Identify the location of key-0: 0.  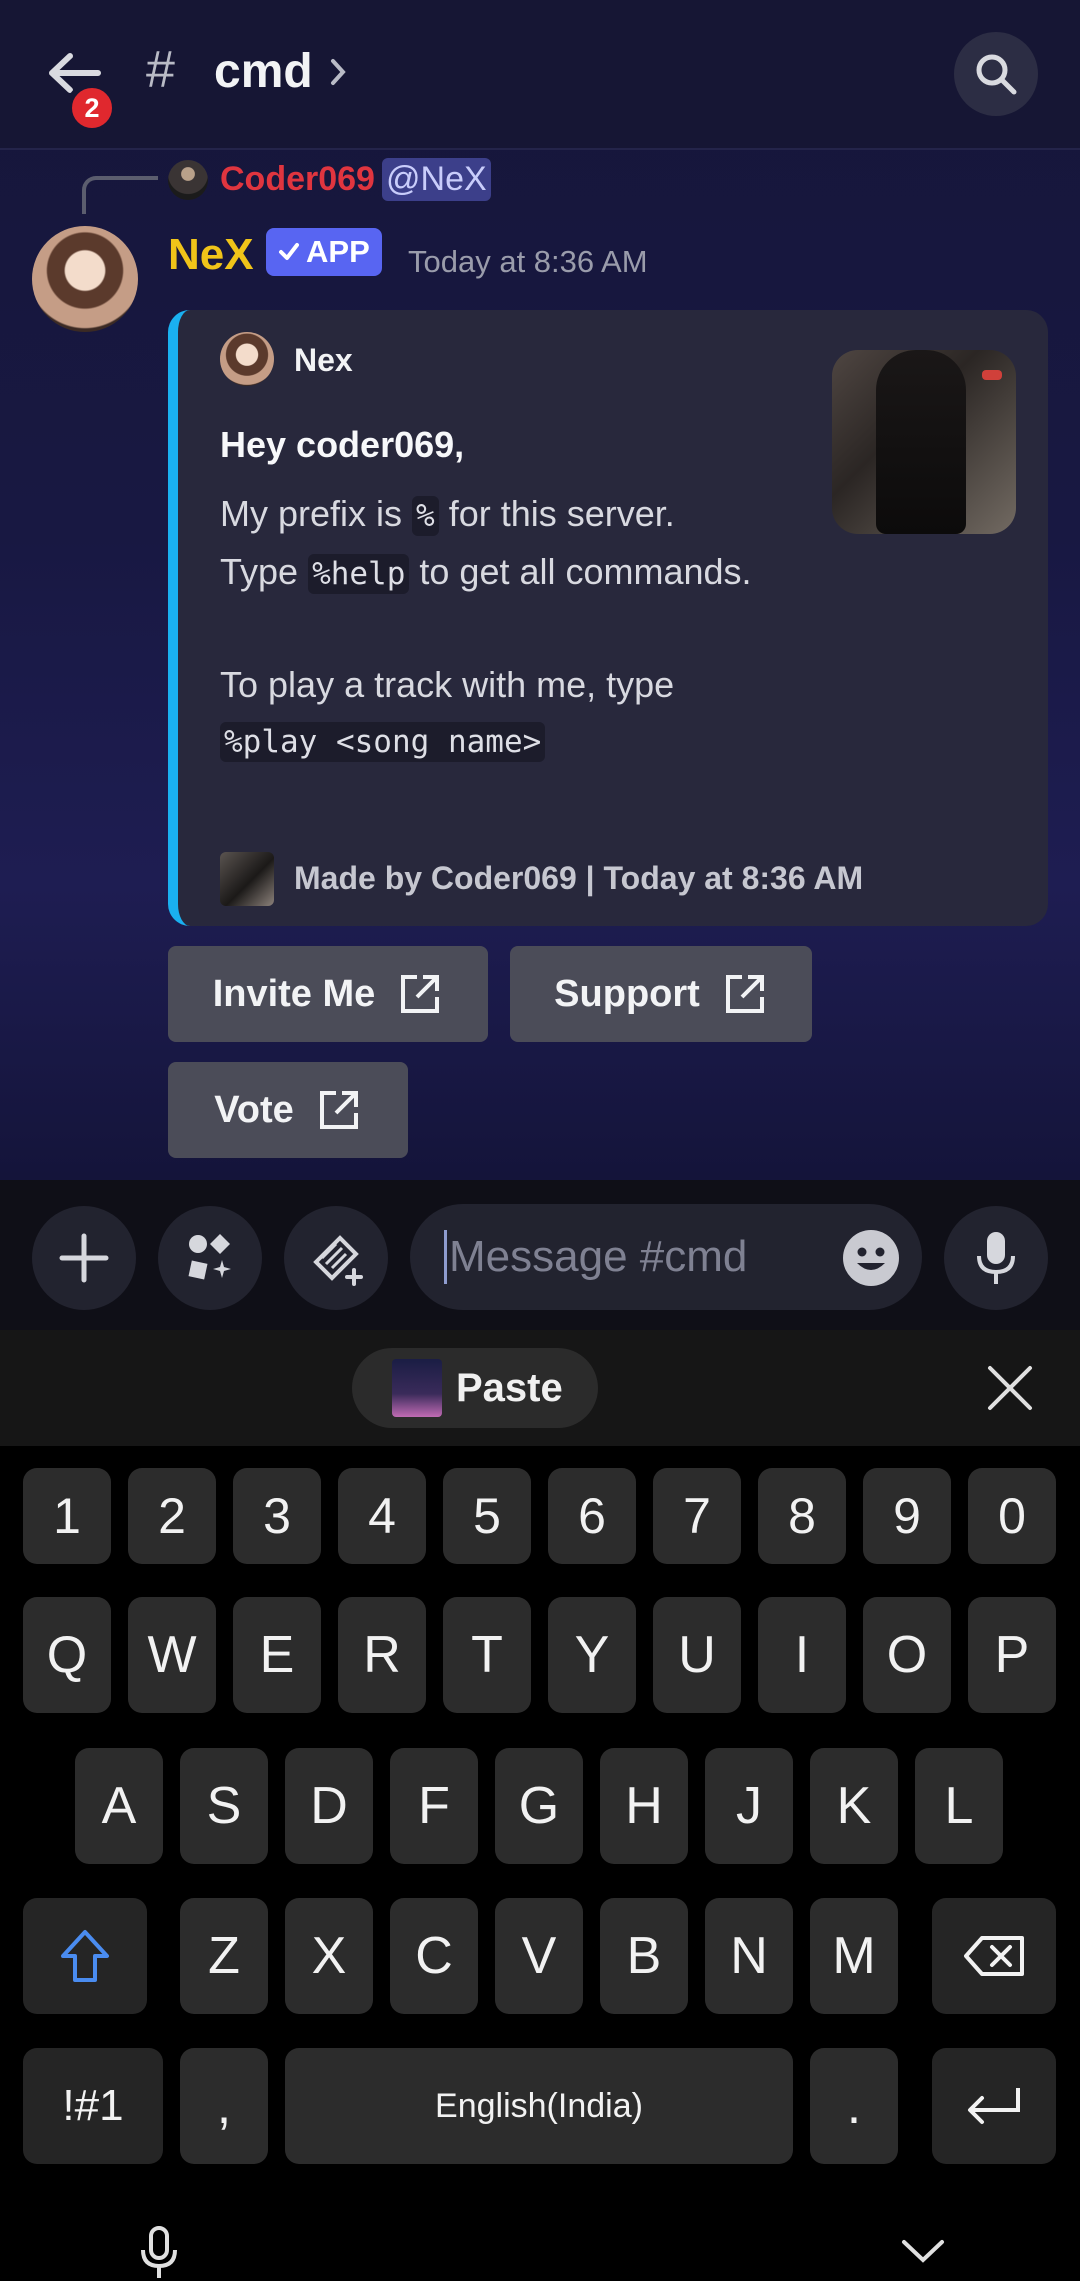
(1012, 1516).